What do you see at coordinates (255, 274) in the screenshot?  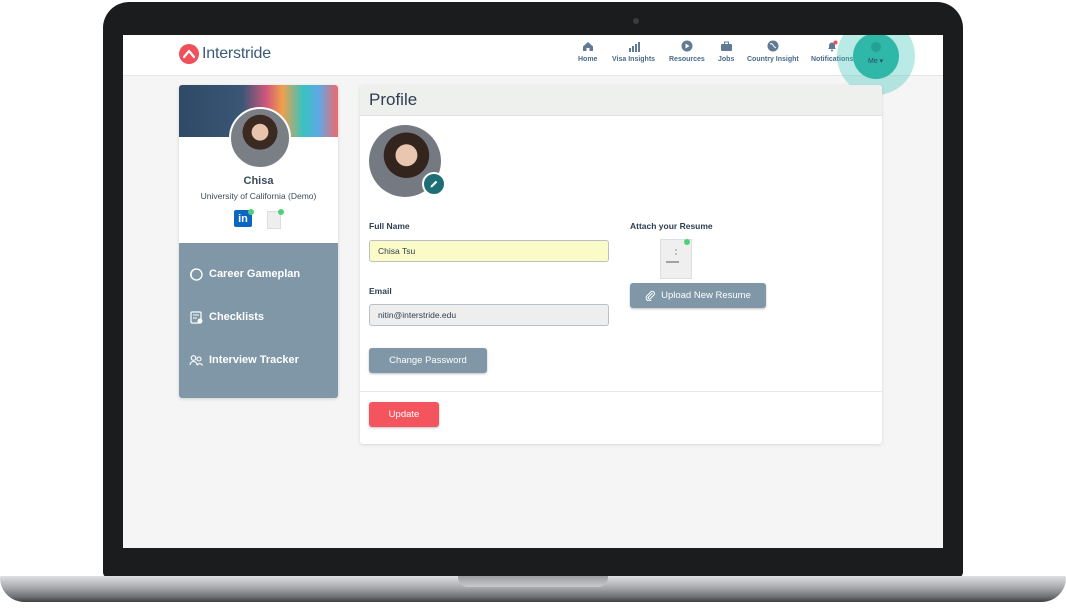 I see `sidebar-item-label: Career Gameplan` at bounding box center [255, 274].